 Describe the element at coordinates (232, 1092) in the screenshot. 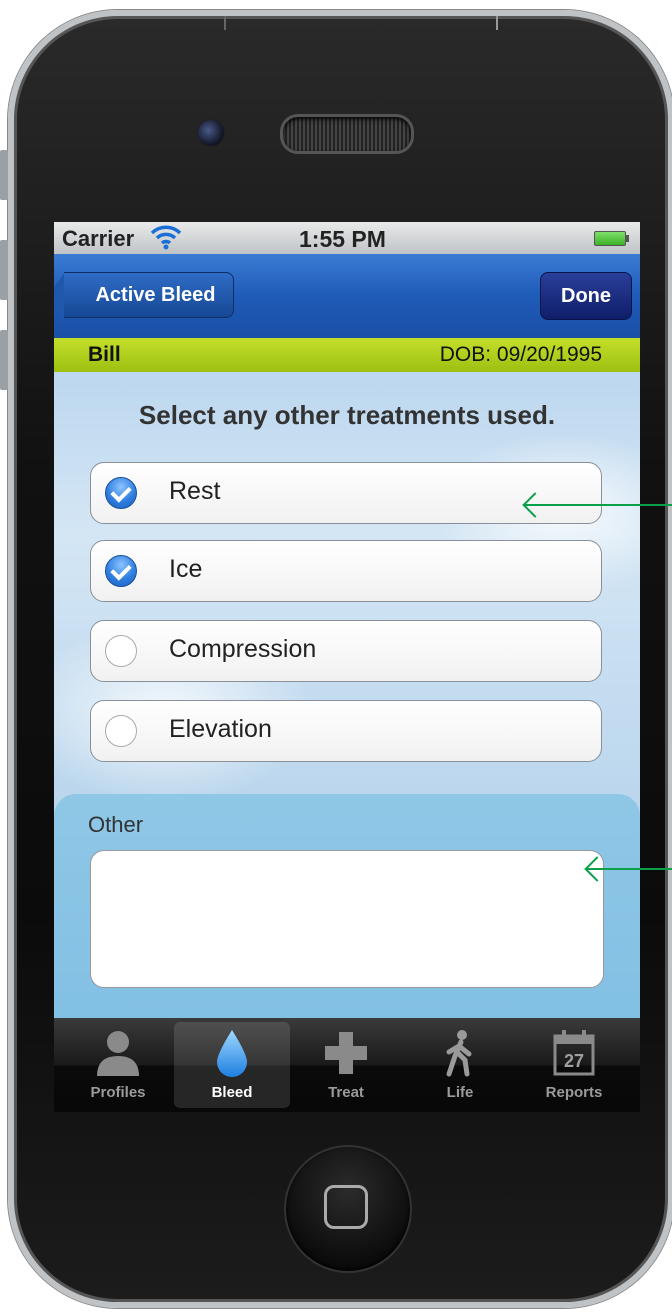

I see `tab-label: Bleed` at that location.